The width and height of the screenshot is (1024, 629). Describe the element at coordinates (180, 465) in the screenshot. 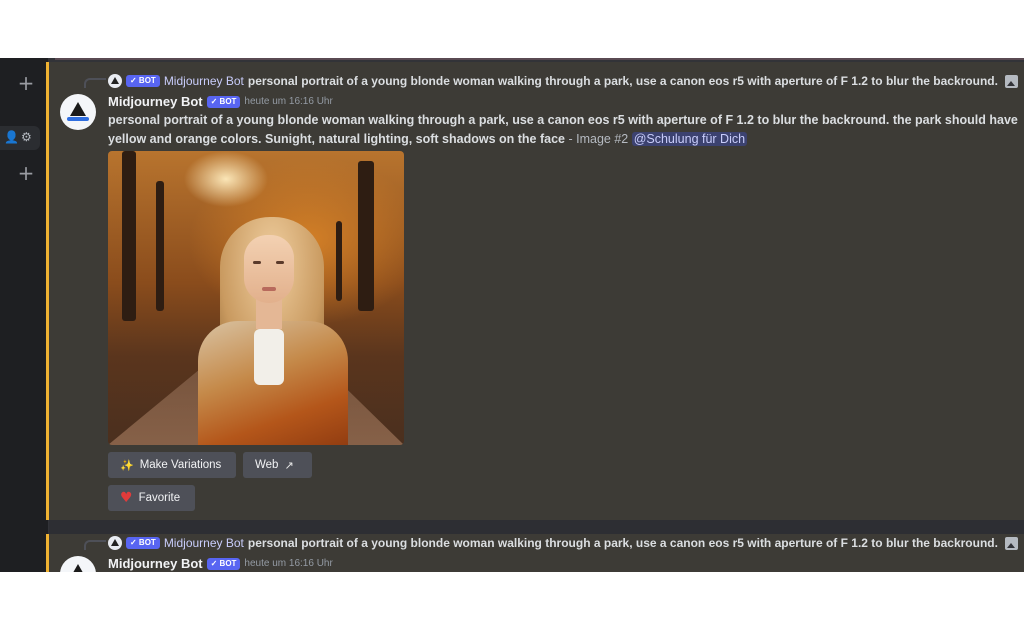

I see `make-variations-label: Make Variations` at that location.